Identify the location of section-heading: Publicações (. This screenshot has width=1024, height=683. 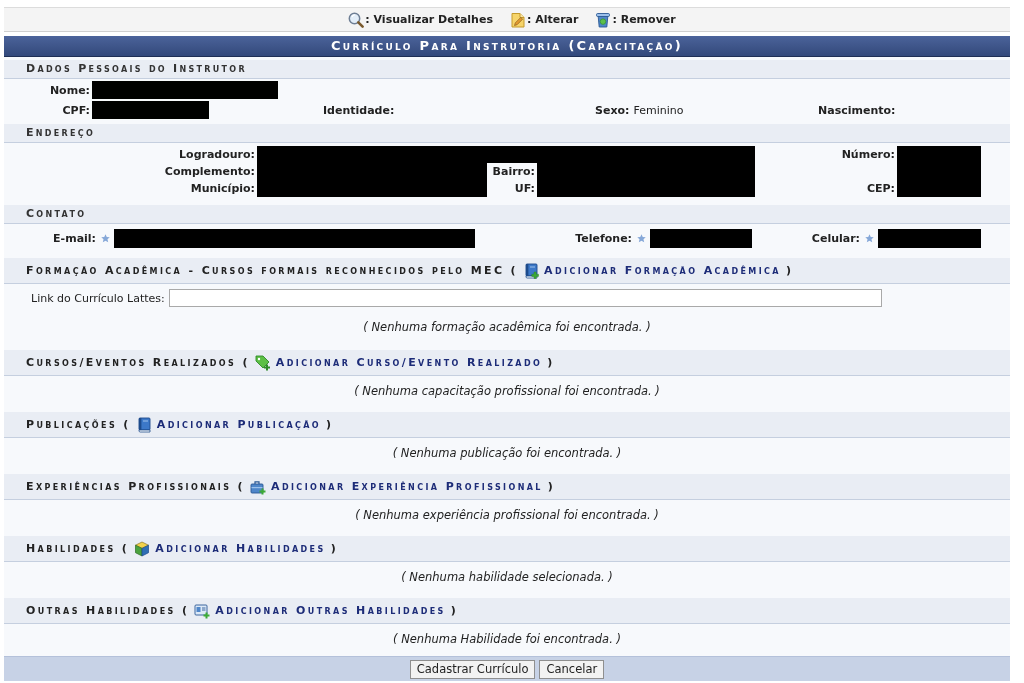
(78, 424).